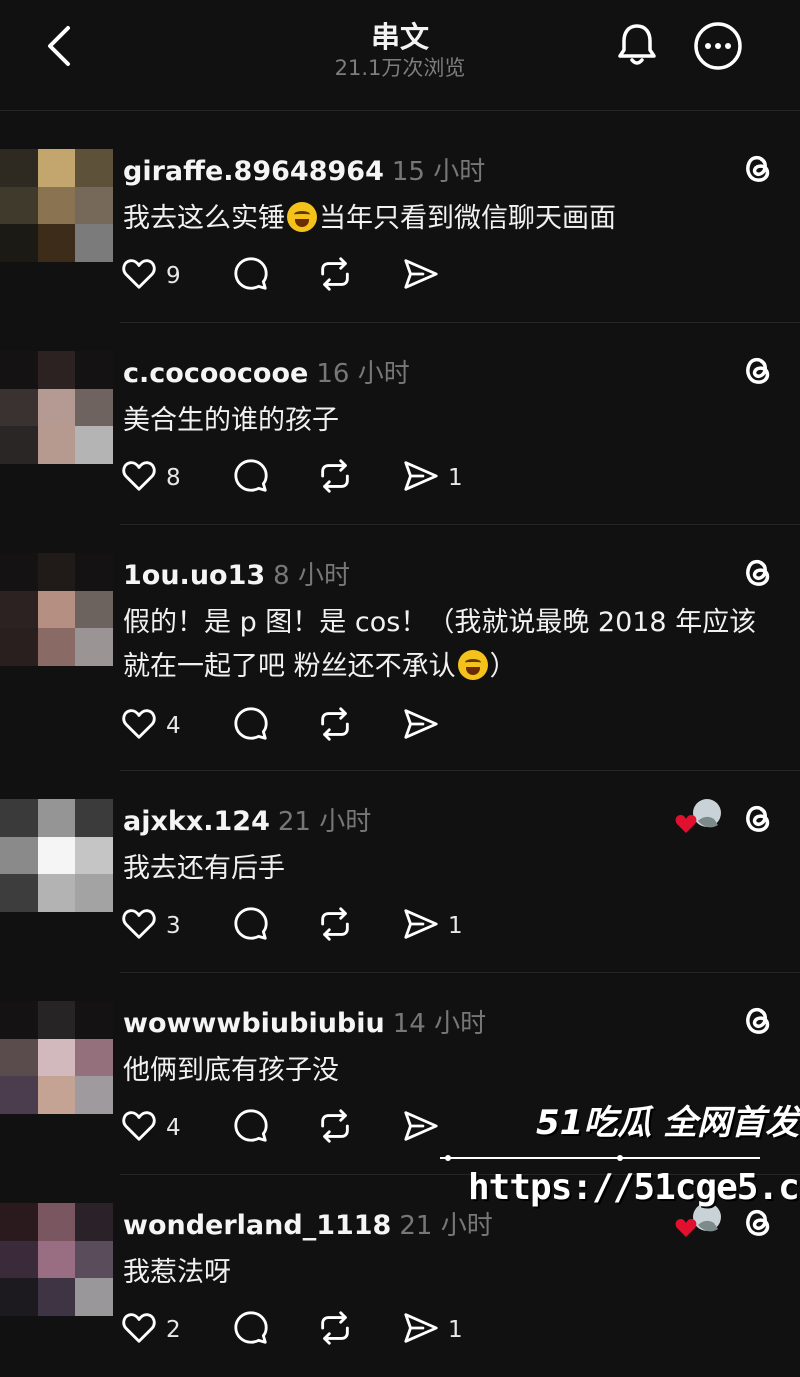 The height and width of the screenshot is (1377, 800). What do you see at coordinates (173, 478) in the screenshot?
I see `like-count: 8` at bounding box center [173, 478].